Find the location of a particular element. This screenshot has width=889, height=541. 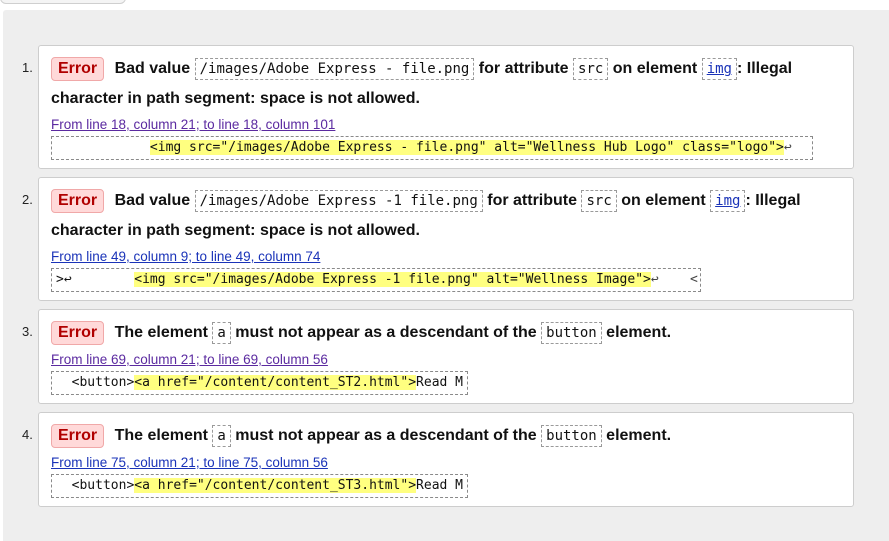

value-code: /images/Adobe Express - file.png is located at coordinates (334, 69).